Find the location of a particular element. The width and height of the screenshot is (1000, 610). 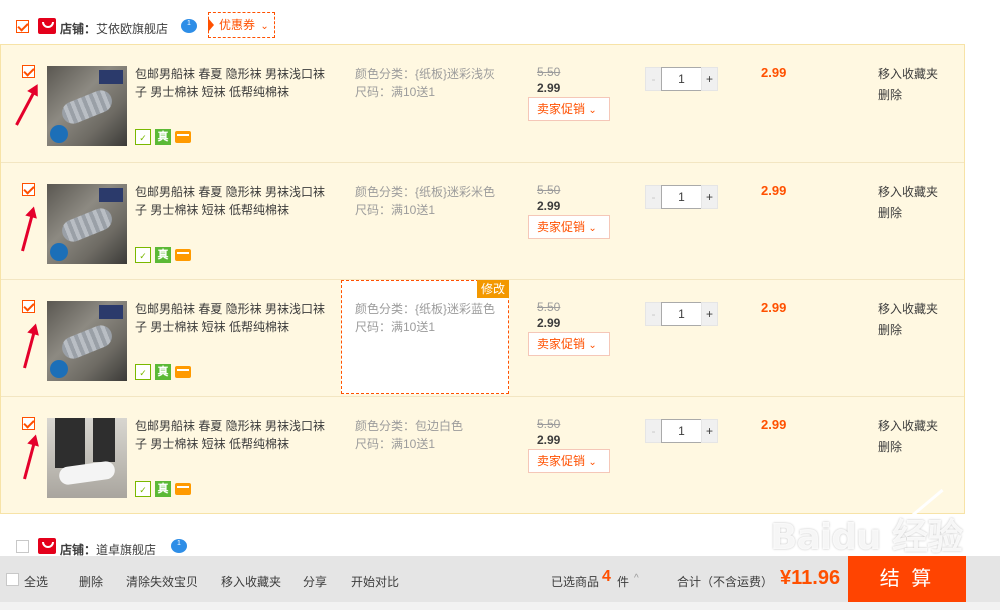

shop-name-label: 店铺：艾依欧旗舰店 is located at coordinates (114, 28).